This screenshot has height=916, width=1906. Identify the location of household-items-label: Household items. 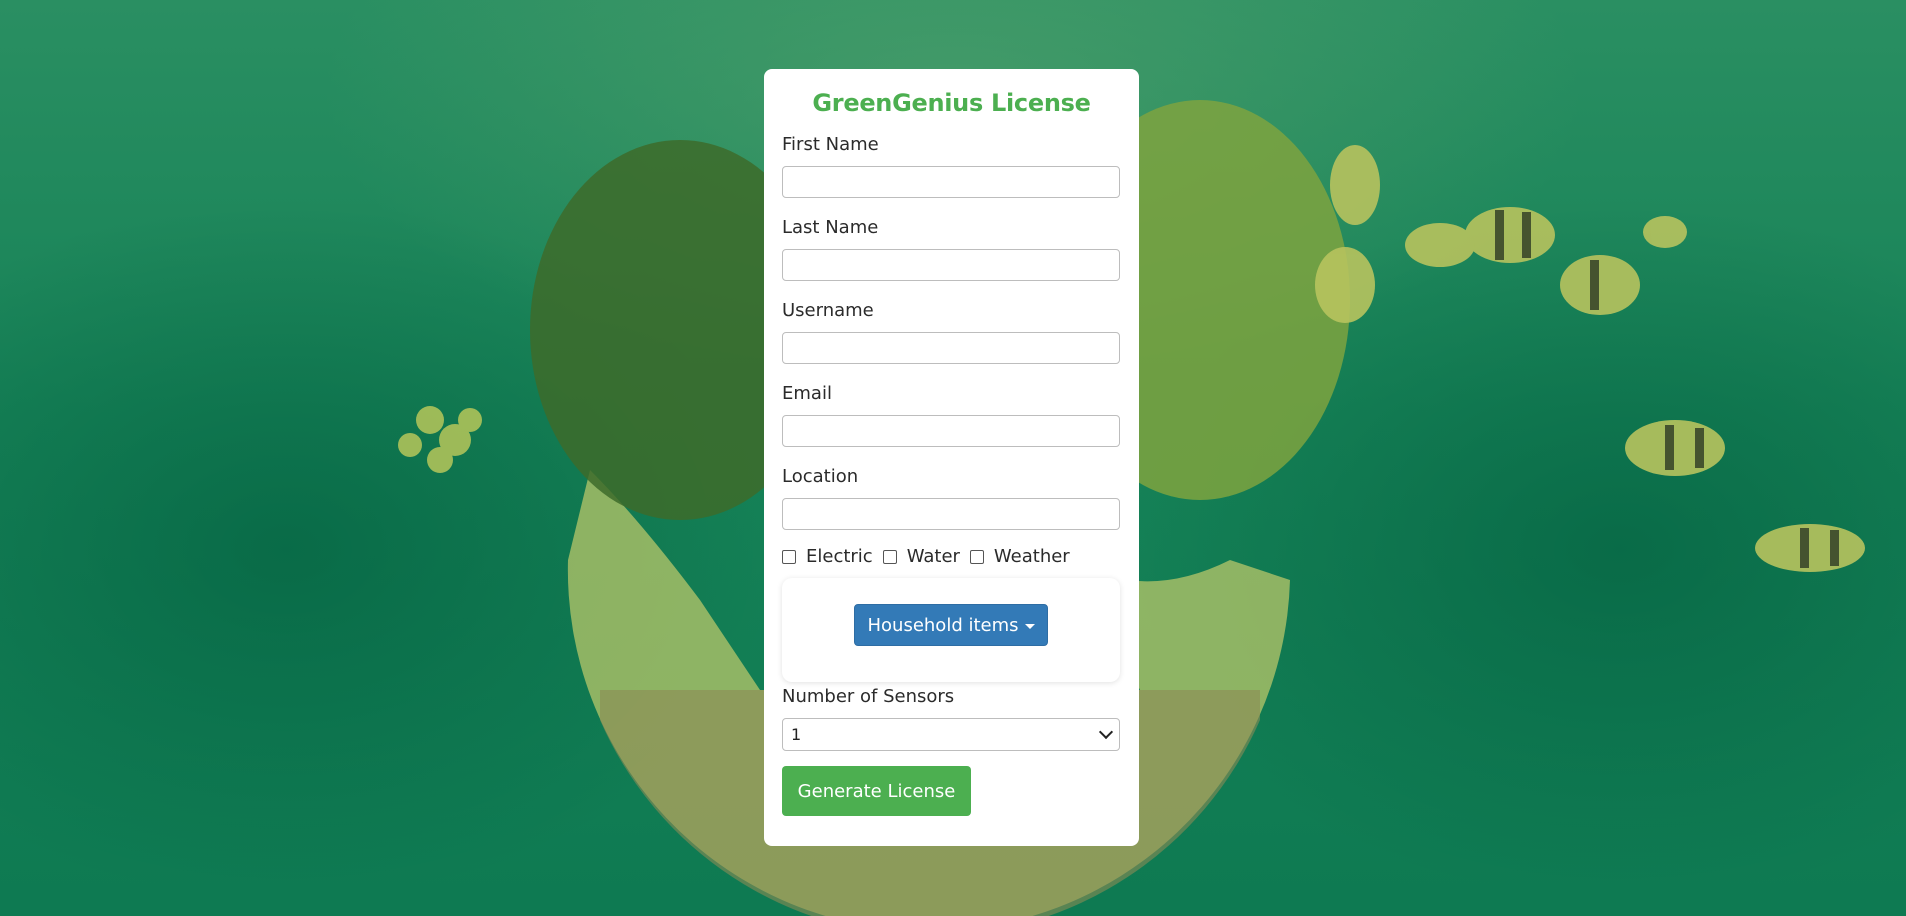
(943, 625).